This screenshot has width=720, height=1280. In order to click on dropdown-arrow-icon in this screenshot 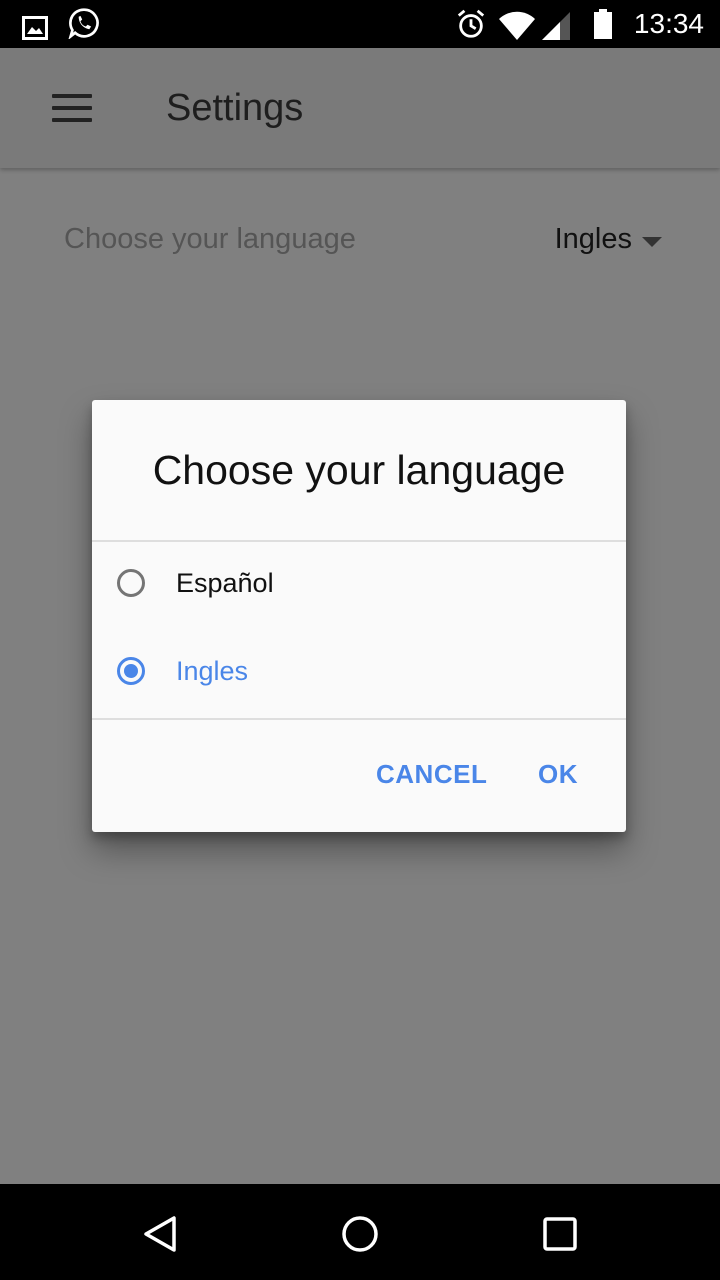, I will do `click(652, 242)`.